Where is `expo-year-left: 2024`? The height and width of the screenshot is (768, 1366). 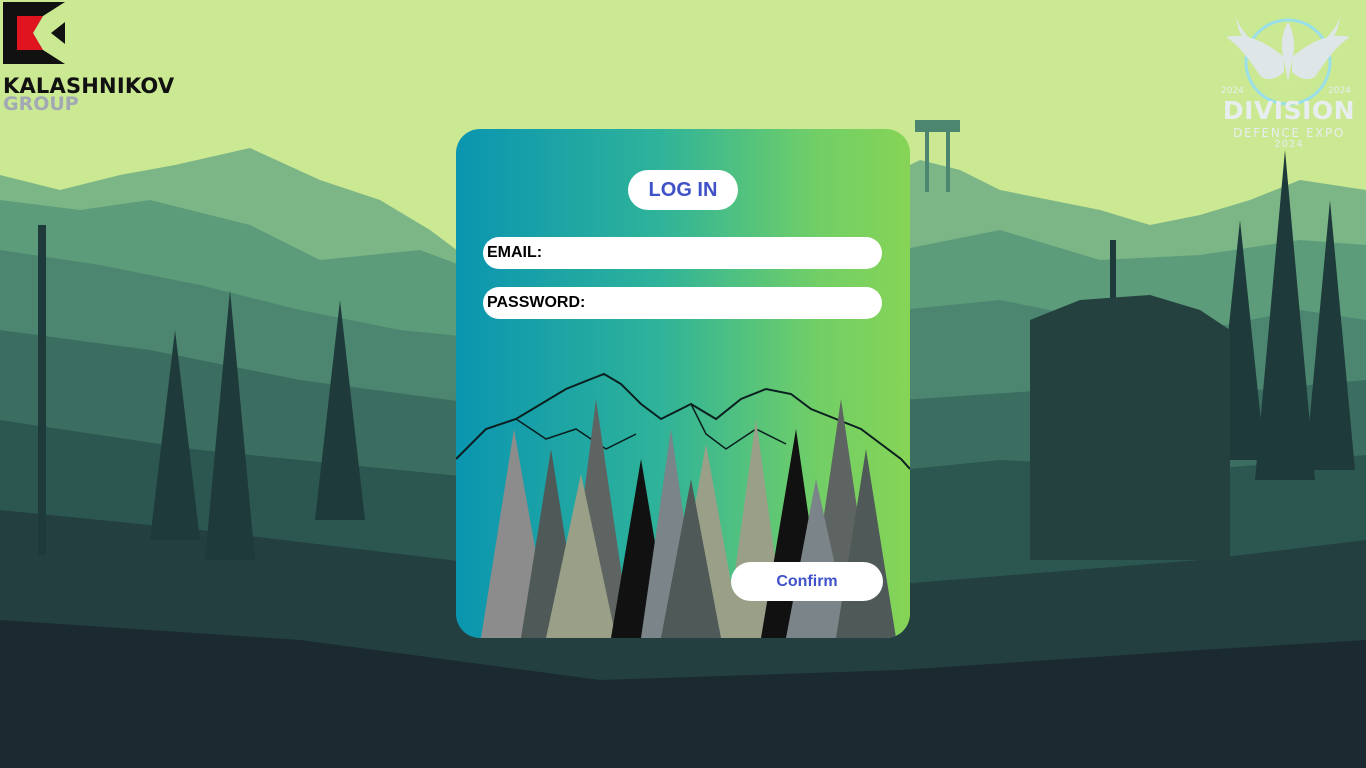
expo-year-left: 2024 is located at coordinates (1232, 91).